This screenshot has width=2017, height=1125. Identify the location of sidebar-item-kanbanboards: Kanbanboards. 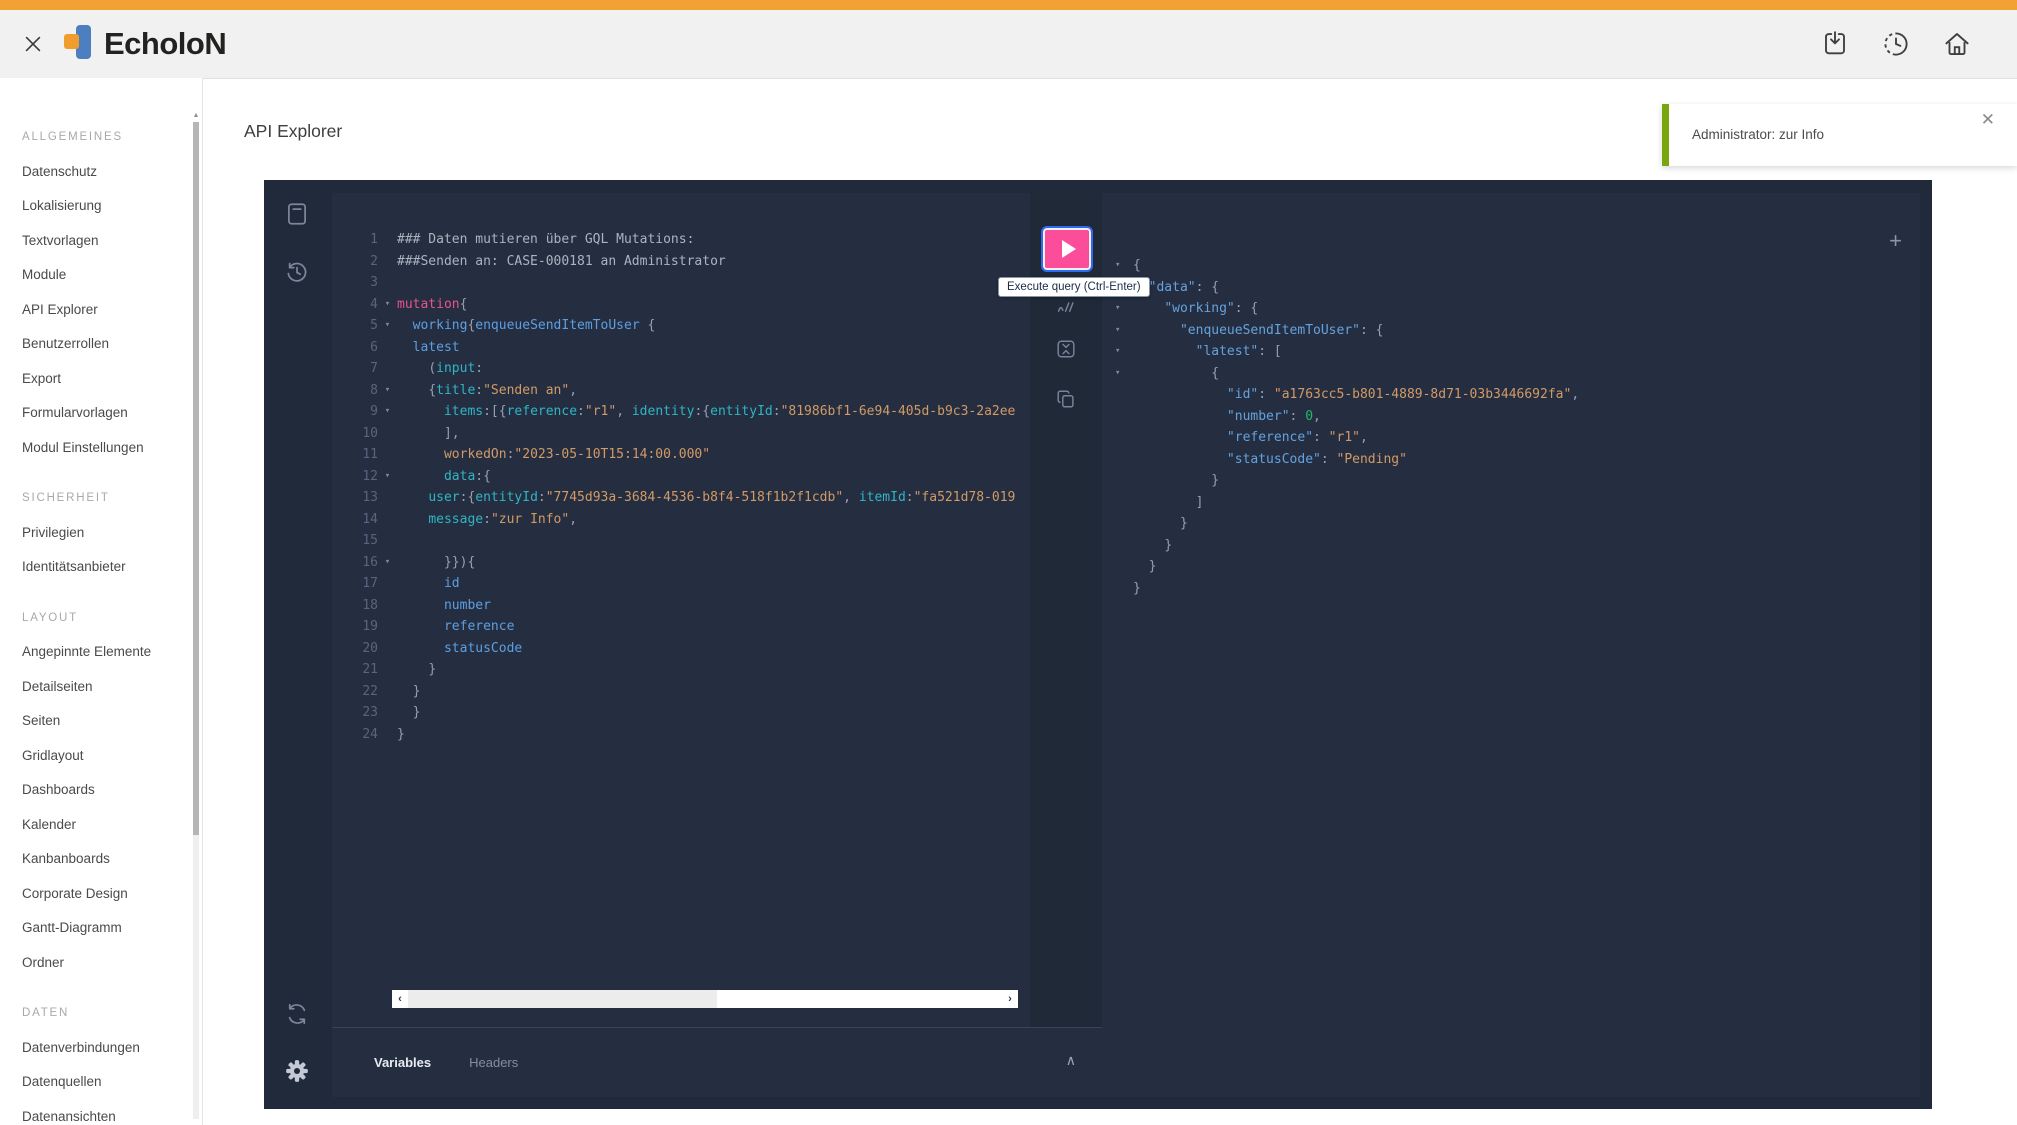
(112, 859).